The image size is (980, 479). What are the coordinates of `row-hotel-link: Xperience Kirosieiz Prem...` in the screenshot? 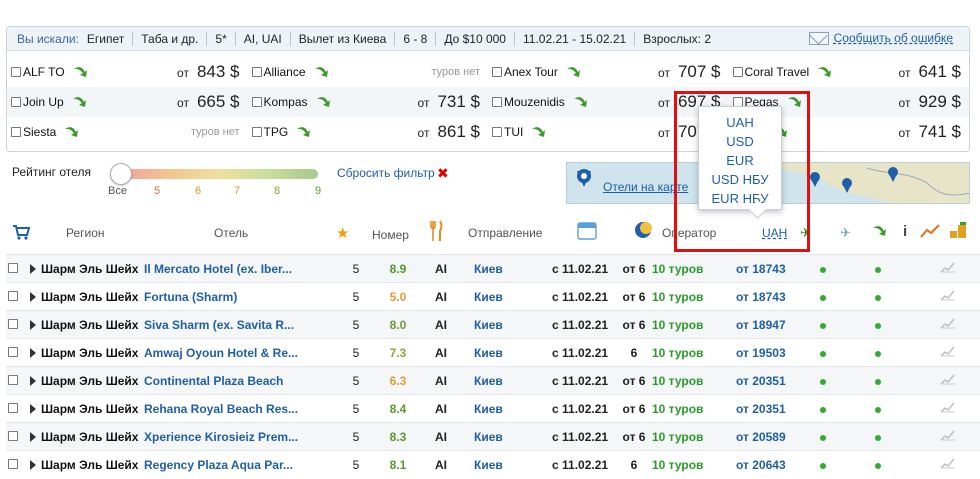 It's located at (221, 437).